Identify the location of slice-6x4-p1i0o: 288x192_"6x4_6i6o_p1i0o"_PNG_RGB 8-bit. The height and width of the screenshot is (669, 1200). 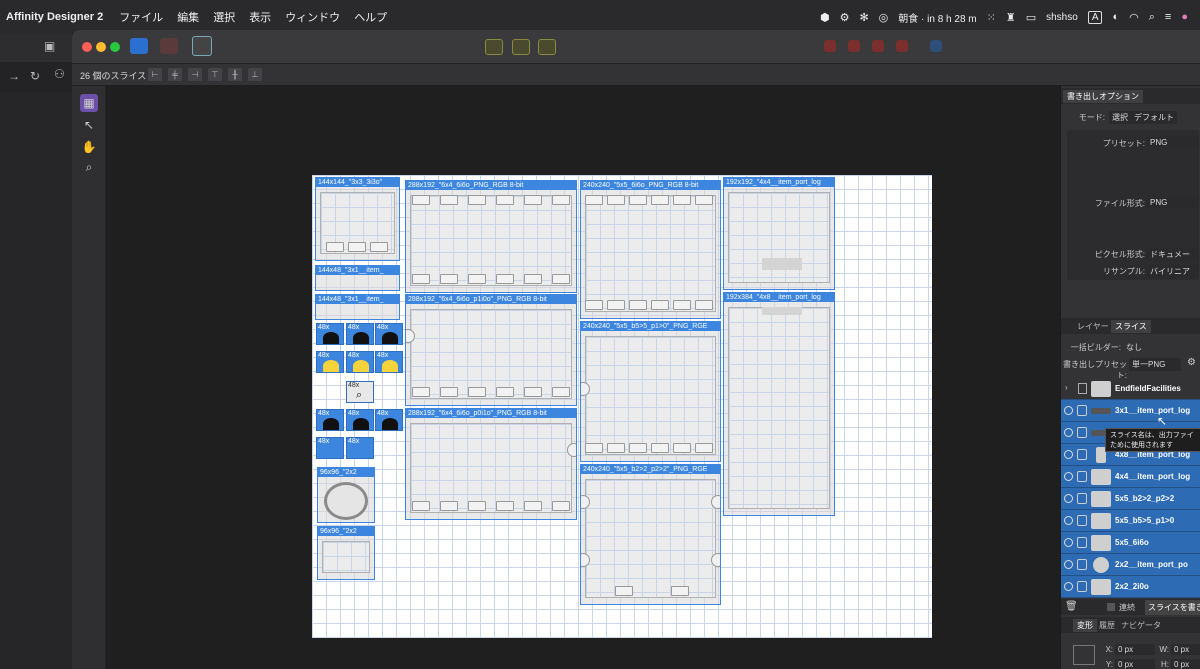
(491, 350).